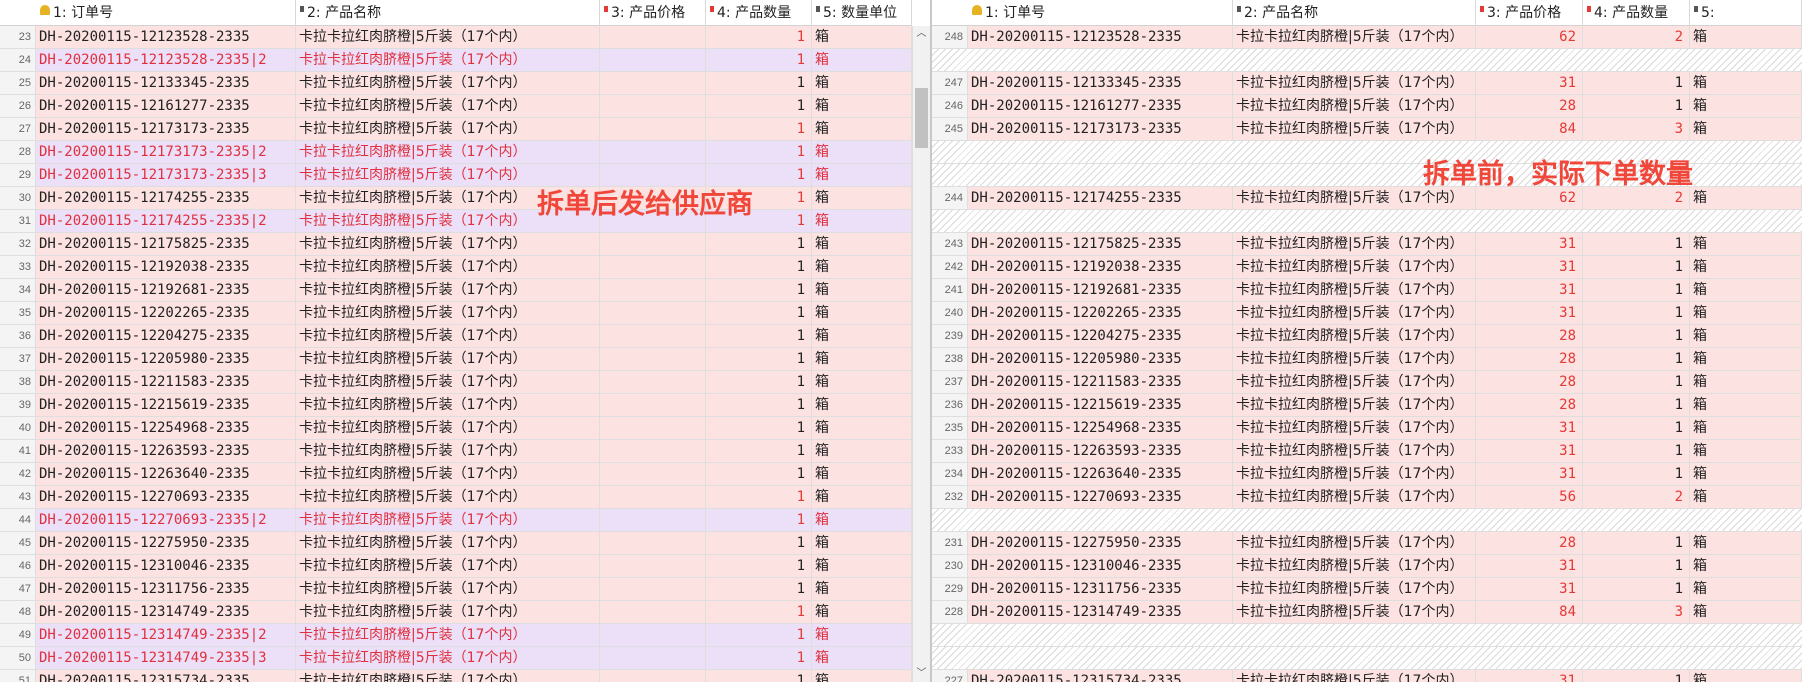 The width and height of the screenshot is (1802, 682). Describe the element at coordinates (1100, 566) in the screenshot. I see `order-number-cell: DH-20200115-12310046-2335` at that location.